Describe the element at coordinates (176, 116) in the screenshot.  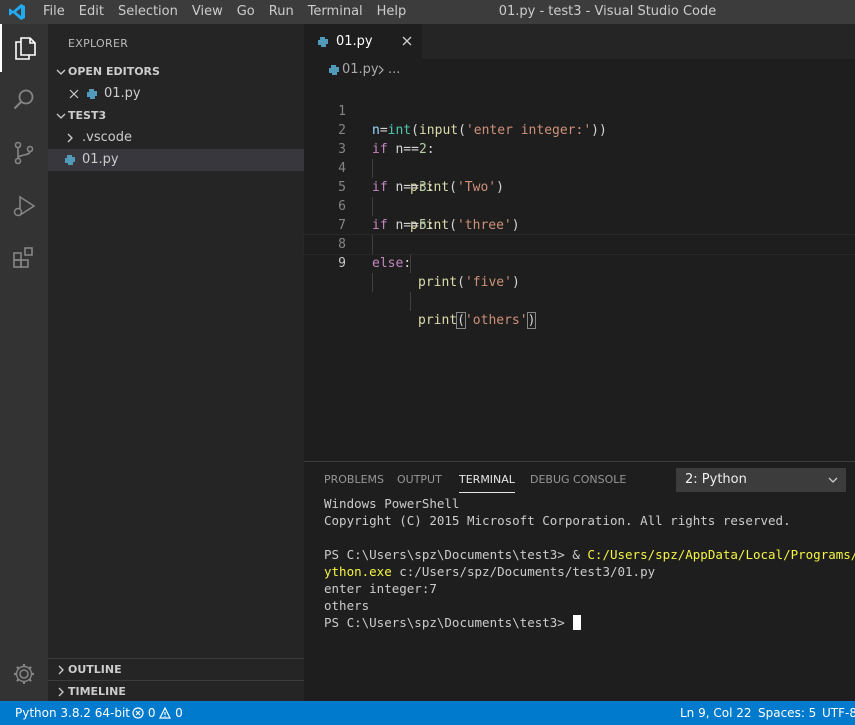
I see `folder-header: TEST3` at that location.